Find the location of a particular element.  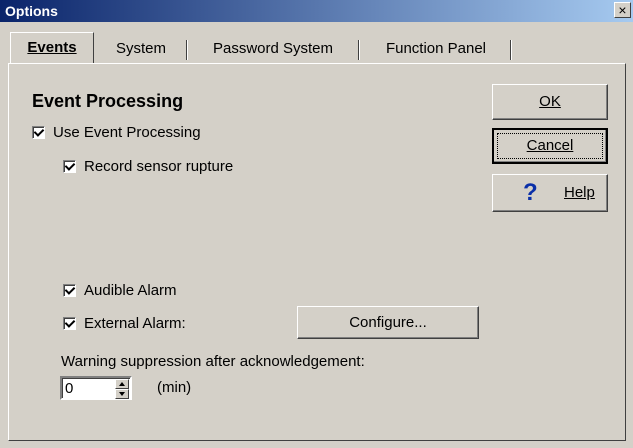

record-sensor-rupture-checkbox: Record sensor rupture is located at coordinates (148, 166).